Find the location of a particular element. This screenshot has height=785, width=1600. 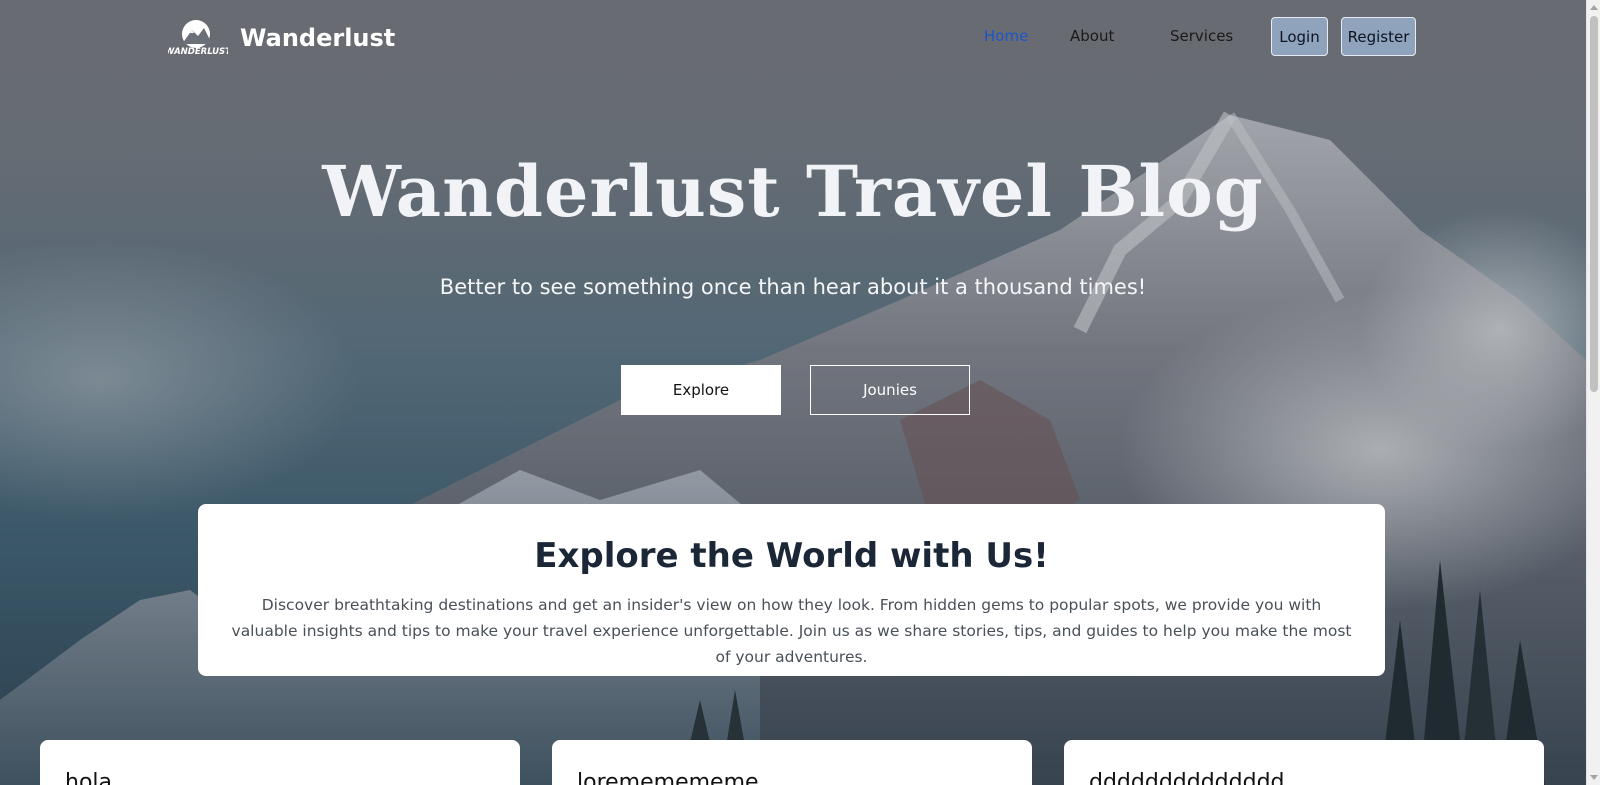

post-title: lorememememe is located at coordinates (668, 777).